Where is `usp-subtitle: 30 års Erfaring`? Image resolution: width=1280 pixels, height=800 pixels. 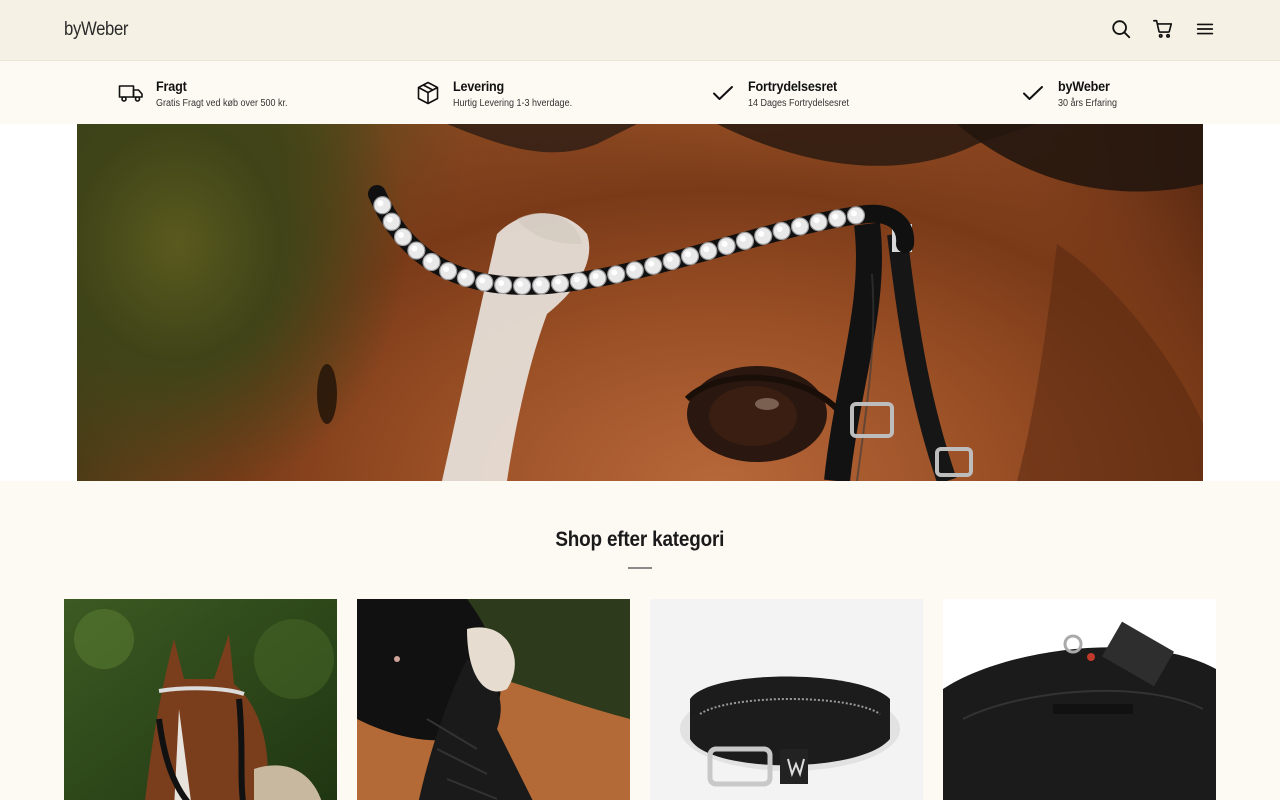
usp-subtitle: 30 års Erfaring is located at coordinates (1088, 103).